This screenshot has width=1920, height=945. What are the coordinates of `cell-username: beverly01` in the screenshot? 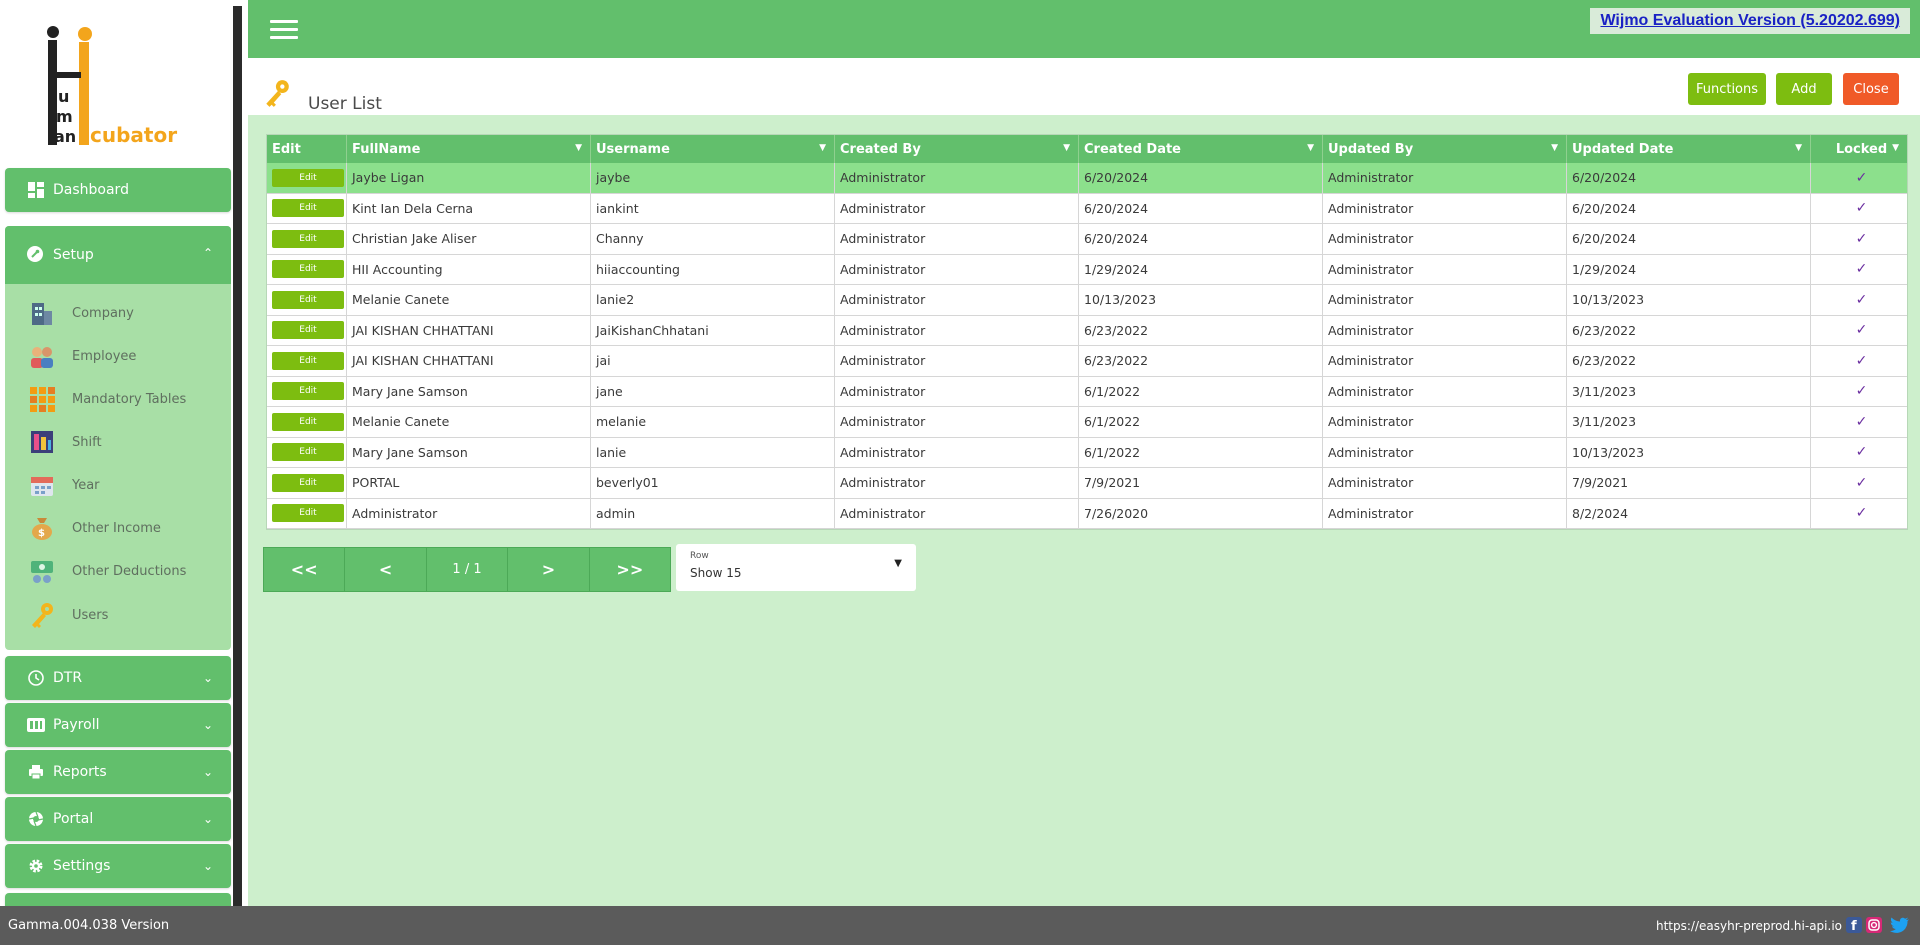 It's located at (713, 483).